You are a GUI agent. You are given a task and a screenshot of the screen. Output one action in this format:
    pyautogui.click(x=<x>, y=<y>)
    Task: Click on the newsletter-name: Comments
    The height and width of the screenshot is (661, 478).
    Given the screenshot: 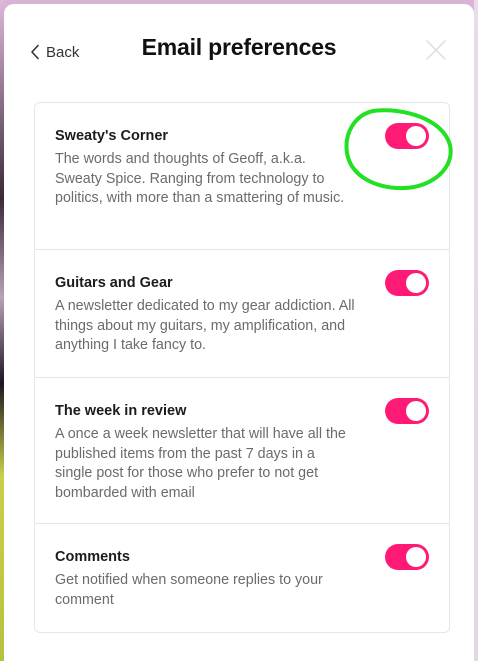 What is the action you would take?
    pyautogui.click(x=92, y=557)
    